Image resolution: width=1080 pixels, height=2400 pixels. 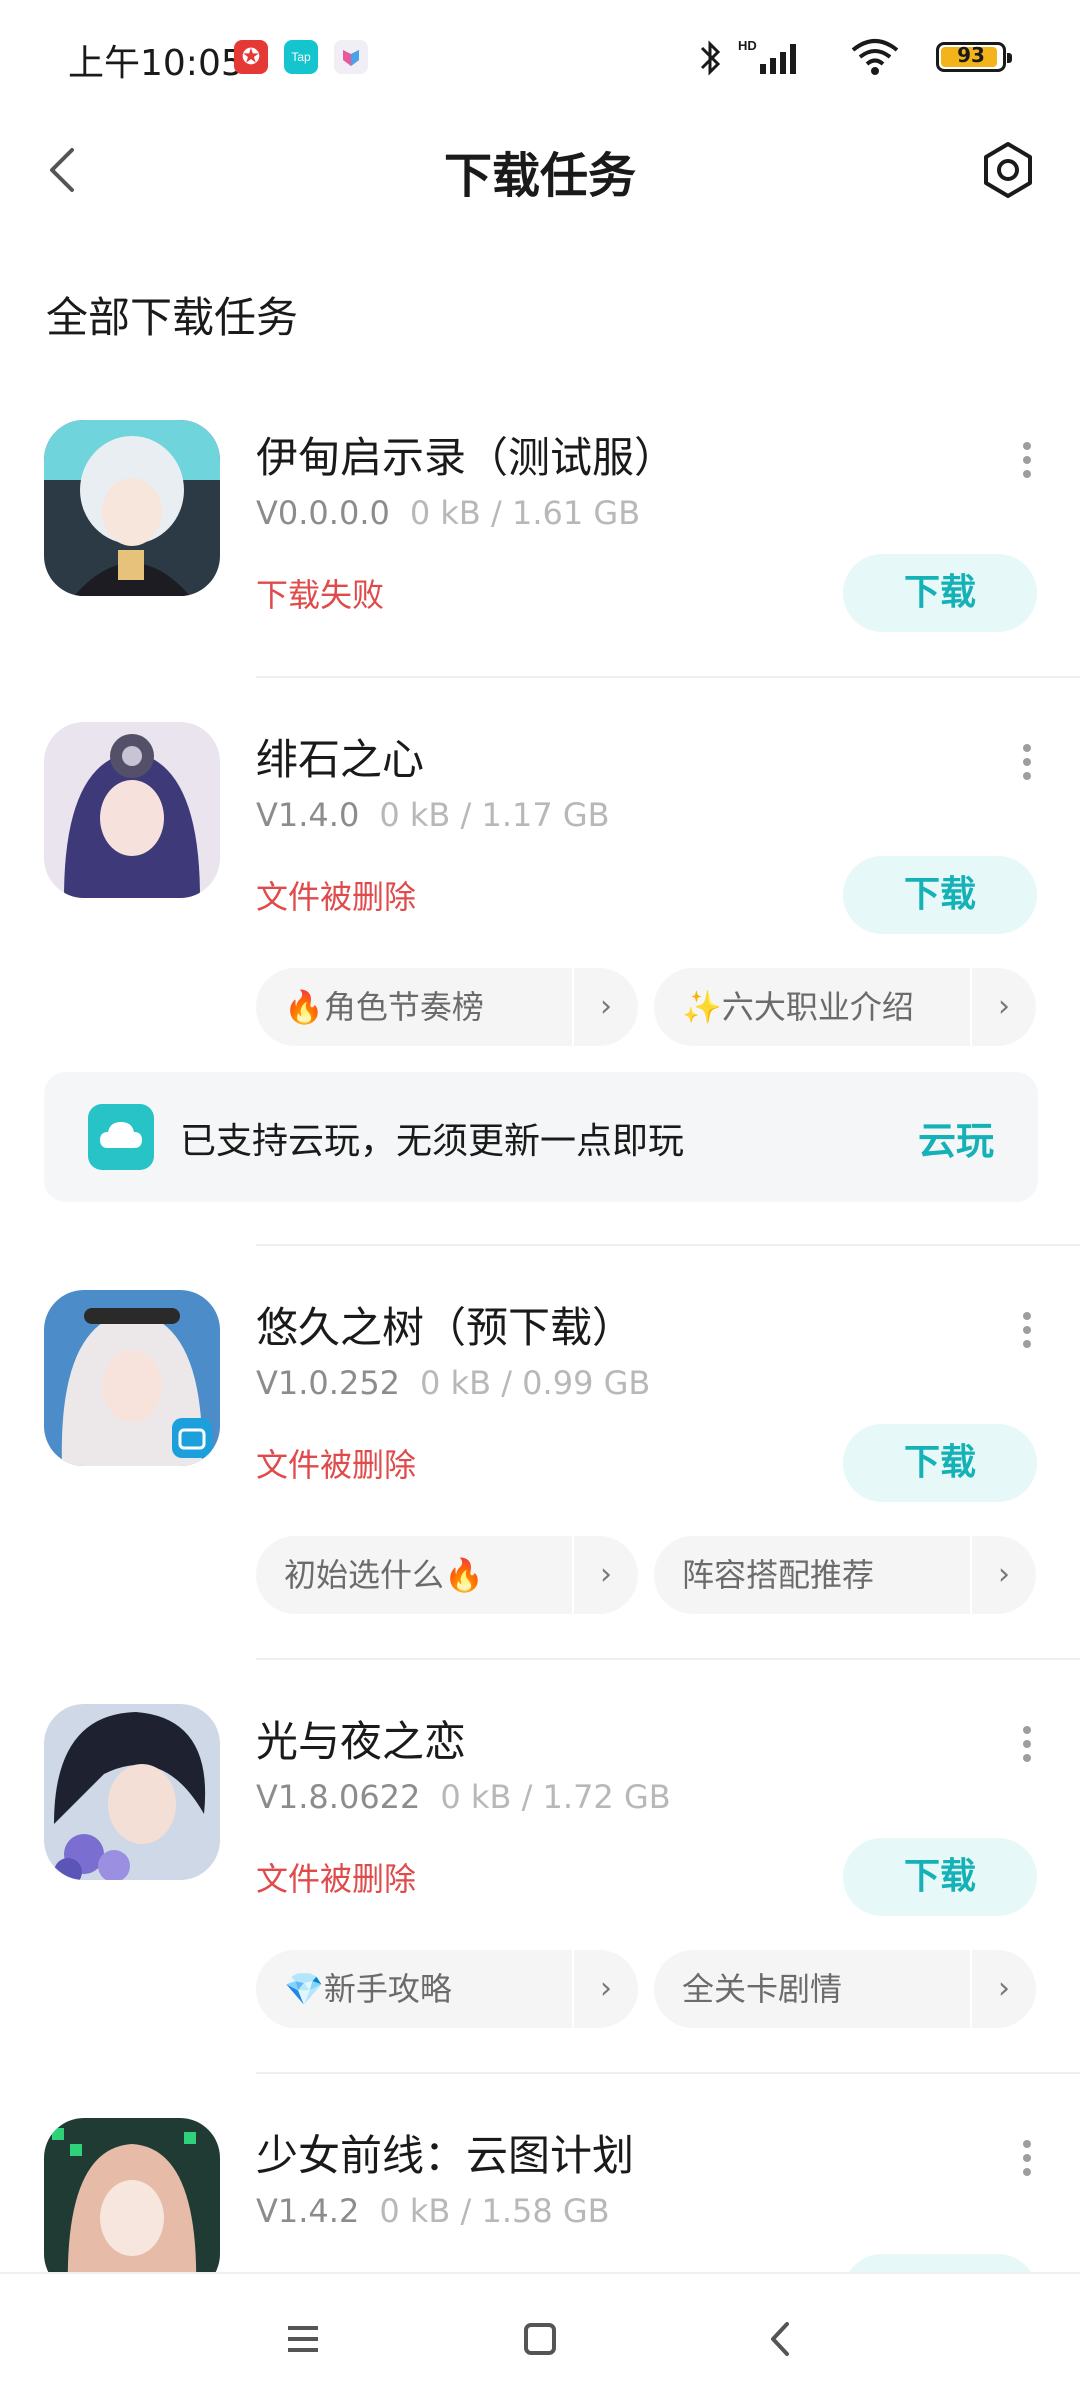 What do you see at coordinates (539, 176) in the screenshot?
I see `page-title: 下载任务` at bounding box center [539, 176].